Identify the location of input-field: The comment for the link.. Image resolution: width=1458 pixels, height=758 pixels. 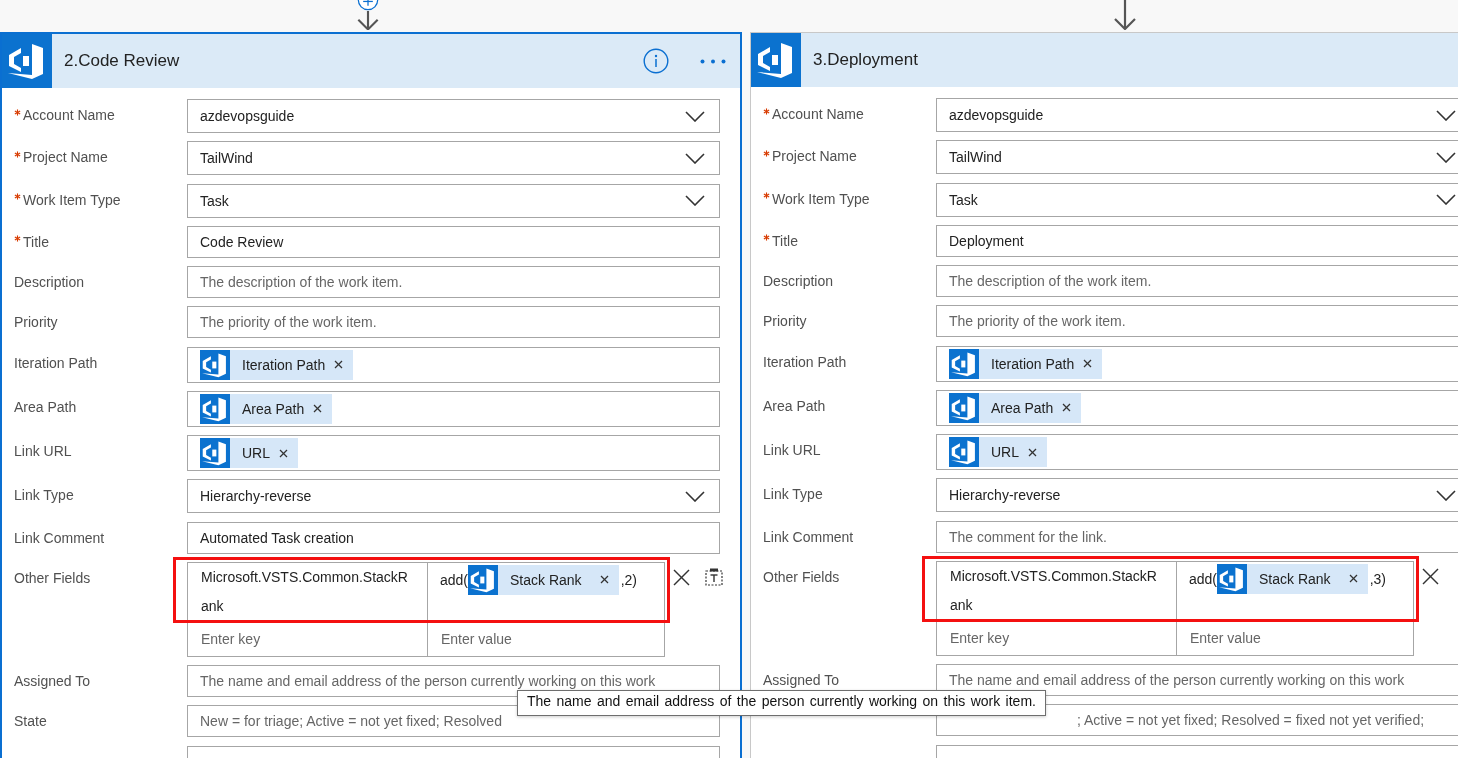
(1197, 536).